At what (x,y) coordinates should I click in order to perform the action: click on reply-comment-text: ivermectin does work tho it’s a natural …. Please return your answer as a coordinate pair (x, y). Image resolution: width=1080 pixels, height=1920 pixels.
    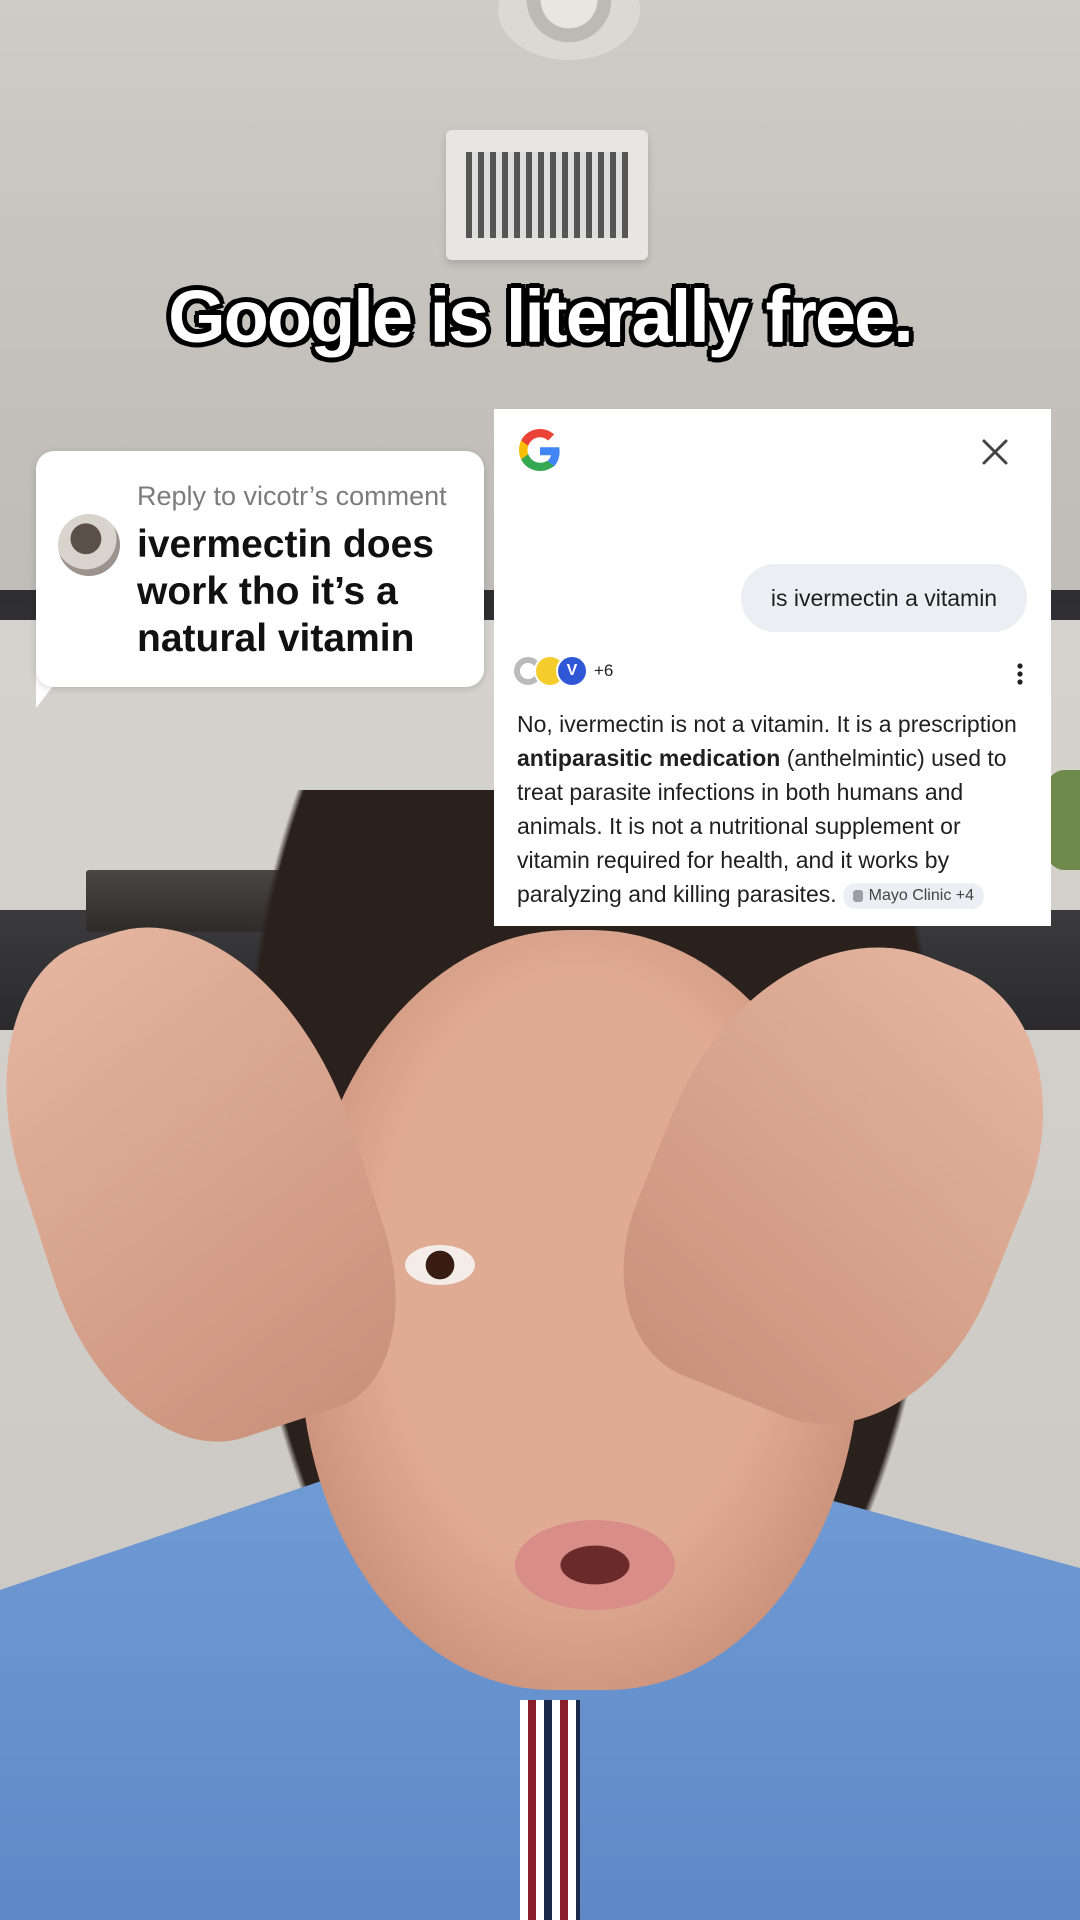
    Looking at the image, I should click on (285, 591).